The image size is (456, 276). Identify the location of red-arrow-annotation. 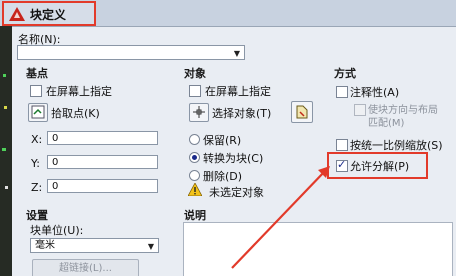
(280, 217).